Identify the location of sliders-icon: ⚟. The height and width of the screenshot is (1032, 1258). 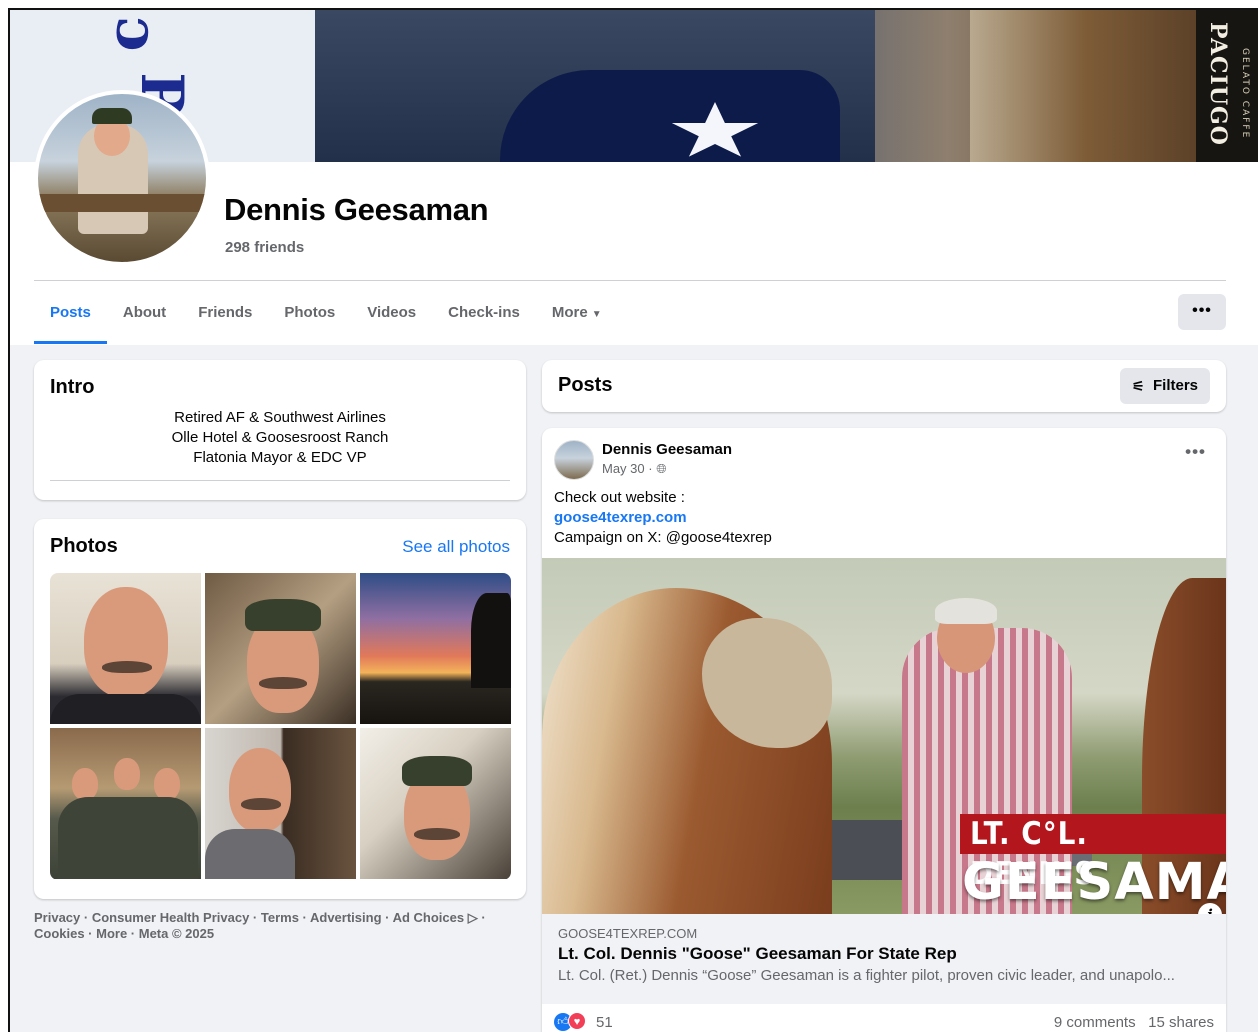
(1138, 386).